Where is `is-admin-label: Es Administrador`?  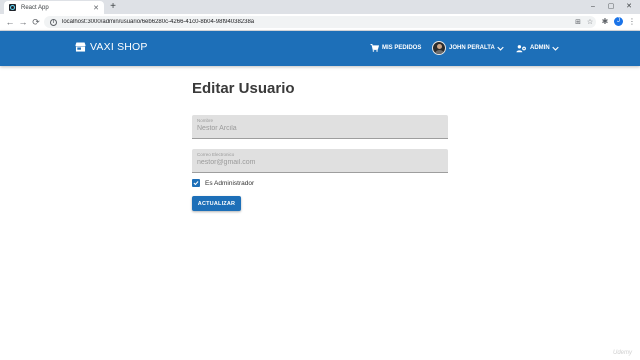 is-admin-label: Es Administrador is located at coordinates (230, 183).